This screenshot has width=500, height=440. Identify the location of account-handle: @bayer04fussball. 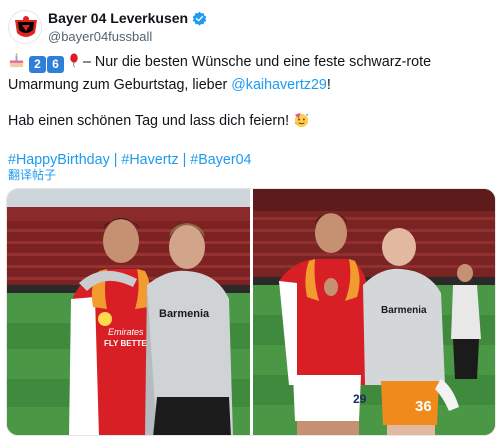
(127, 37).